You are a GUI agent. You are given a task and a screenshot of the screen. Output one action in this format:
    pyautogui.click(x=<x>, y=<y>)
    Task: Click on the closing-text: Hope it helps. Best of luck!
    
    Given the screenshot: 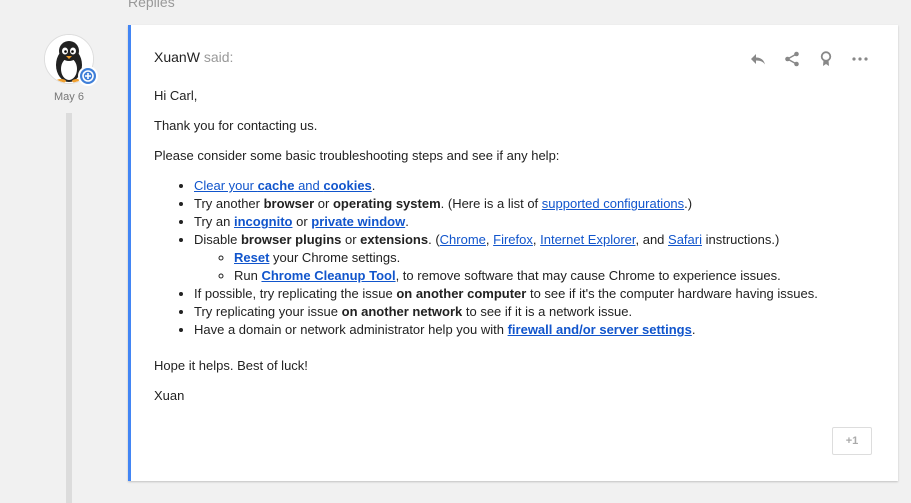 What is the action you would take?
    pyautogui.click(x=231, y=365)
    